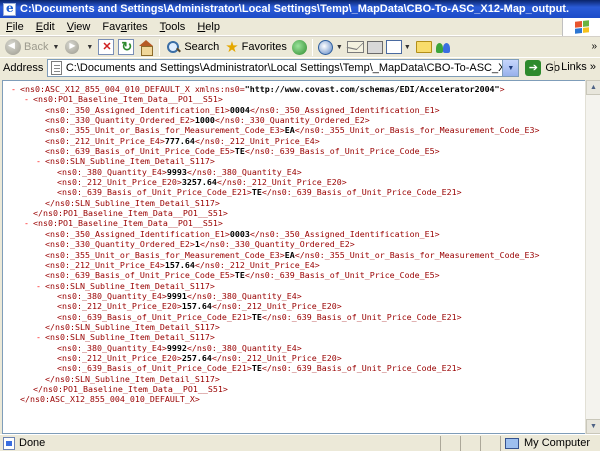 This screenshot has height=451, width=600. Describe the element at coordinates (423, 47) in the screenshot. I see `folder-icon` at that location.